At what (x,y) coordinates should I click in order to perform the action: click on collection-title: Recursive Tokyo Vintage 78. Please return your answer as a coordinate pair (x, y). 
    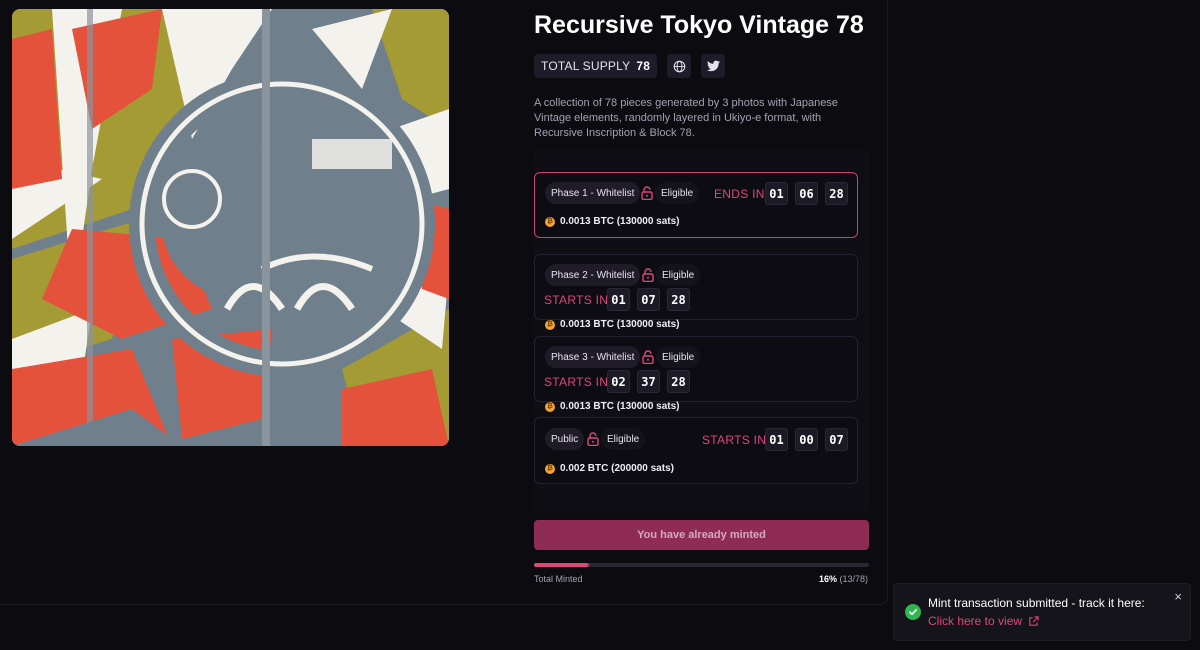
    Looking at the image, I should click on (699, 25).